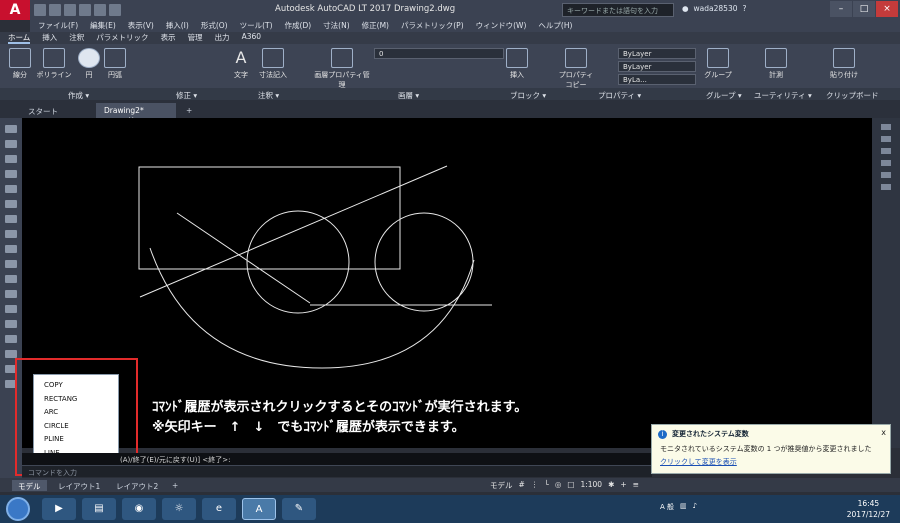 This screenshot has width=900, height=523. What do you see at coordinates (81, 413) in the screenshot?
I see `history-item-arc: ARC` at bounding box center [81, 413].